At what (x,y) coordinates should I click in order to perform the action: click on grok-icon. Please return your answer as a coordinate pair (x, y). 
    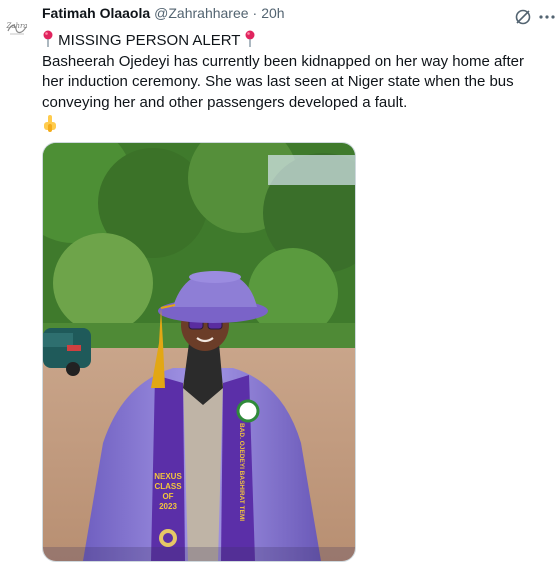
    Looking at the image, I should click on (523, 17).